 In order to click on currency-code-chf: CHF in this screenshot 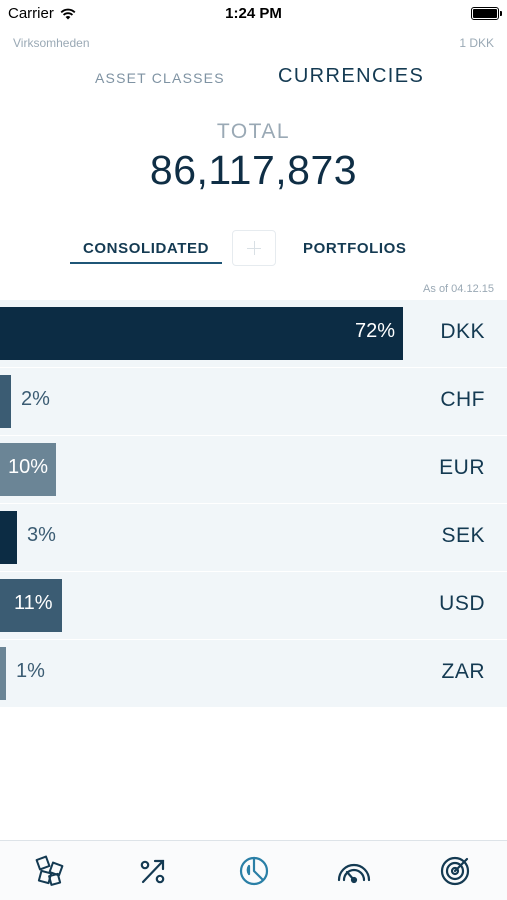, I will do `click(462, 399)`.